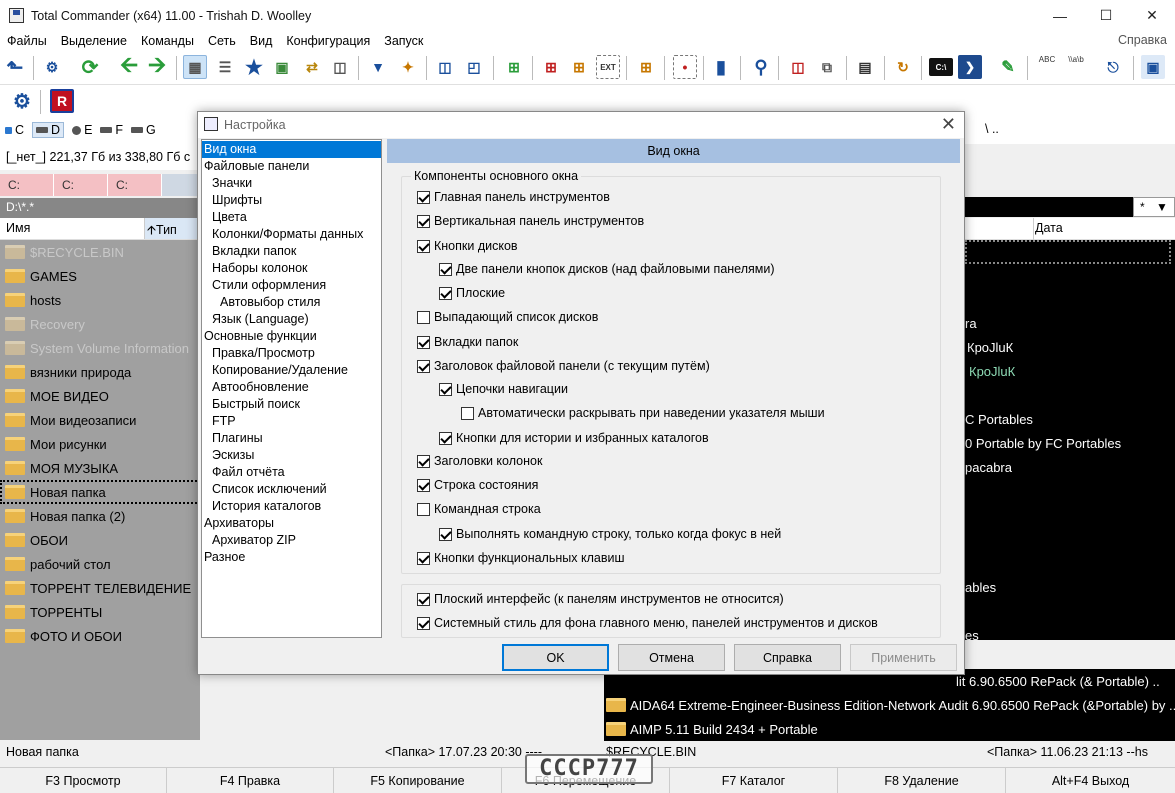 The image size is (1175, 793). Describe the element at coordinates (1142, 40) in the screenshot. I see `menu-help: Справка` at that location.